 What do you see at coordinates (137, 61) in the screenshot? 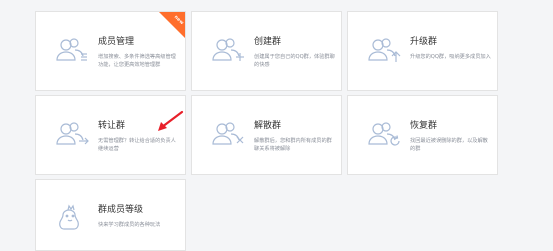
I see `card-description: 增加搜索、多条件筛选等高级管理功能，让您更高效地管理群` at bounding box center [137, 61].